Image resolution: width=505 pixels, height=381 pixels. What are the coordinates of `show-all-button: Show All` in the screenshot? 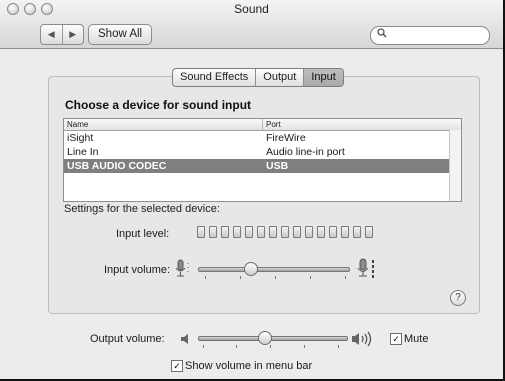 It's located at (120, 34).